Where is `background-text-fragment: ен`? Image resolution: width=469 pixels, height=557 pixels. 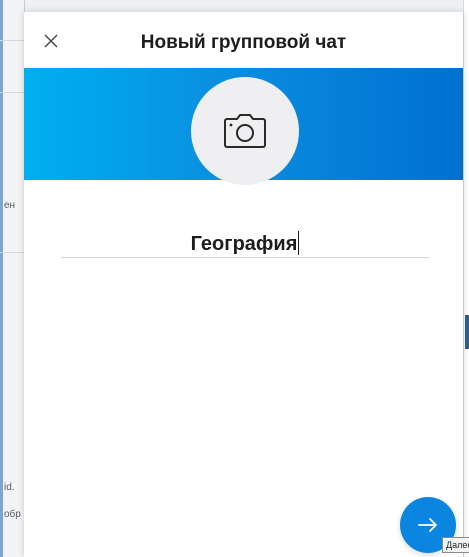
background-text-fragment: ен is located at coordinates (10, 205).